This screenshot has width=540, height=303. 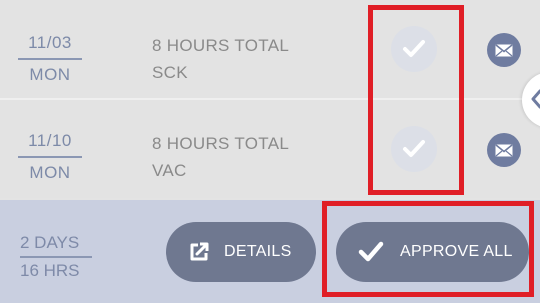 I want to click on date-label: 11/10, so click(x=50, y=144).